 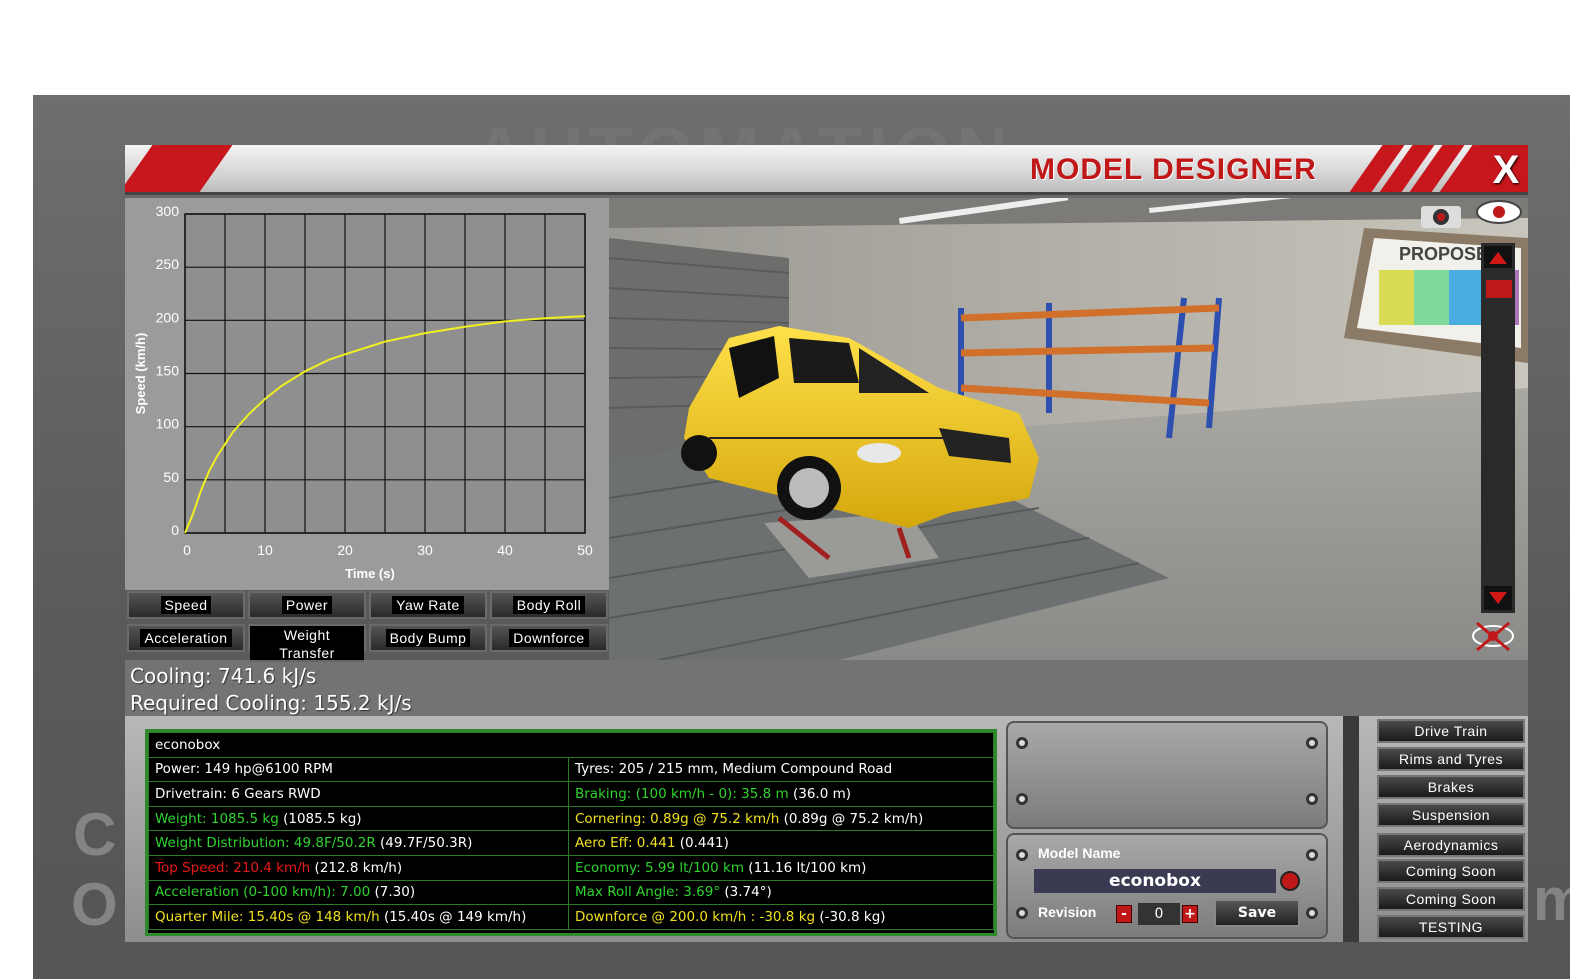 What do you see at coordinates (1506, 170) in the screenshot?
I see `close-button: X` at bounding box center [1506, 170].